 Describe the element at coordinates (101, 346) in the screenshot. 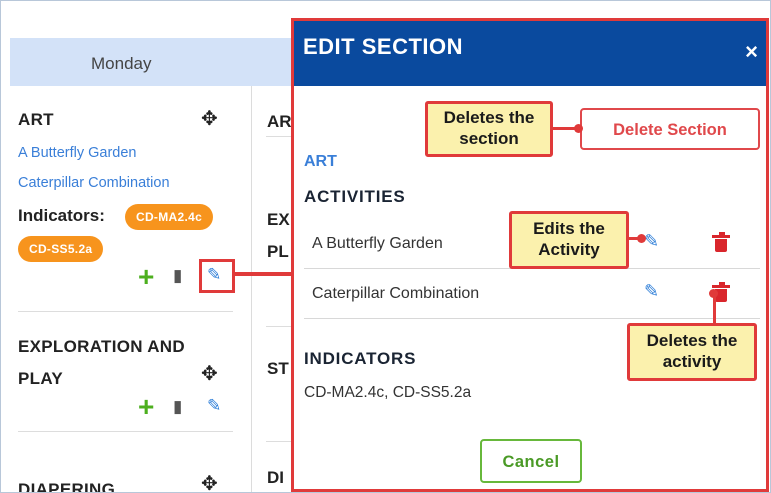

I see `section-title-exploration: EXPLORATION AND` at that location.